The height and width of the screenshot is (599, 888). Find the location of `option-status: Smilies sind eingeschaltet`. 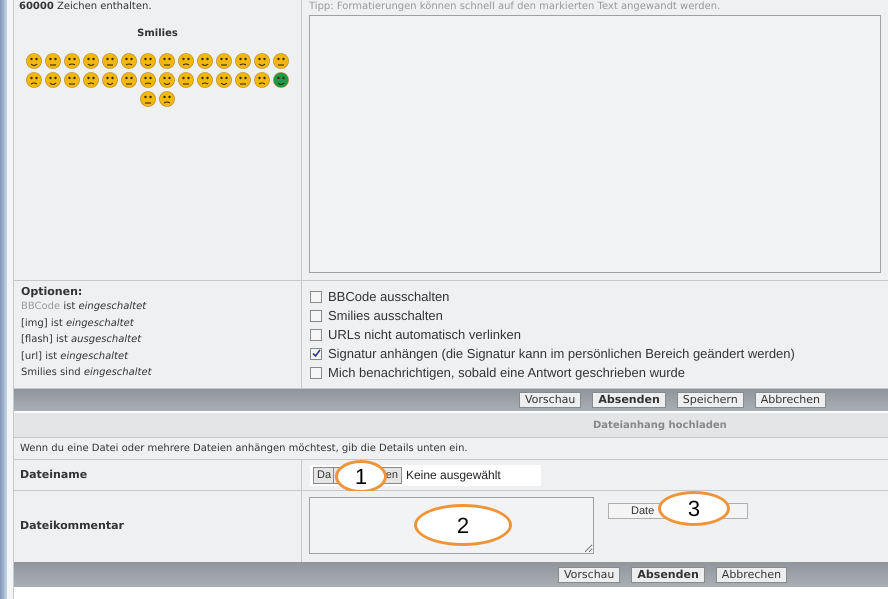

option-status: Smilies sind eingeschaltet is located at coordinates (87, 373).